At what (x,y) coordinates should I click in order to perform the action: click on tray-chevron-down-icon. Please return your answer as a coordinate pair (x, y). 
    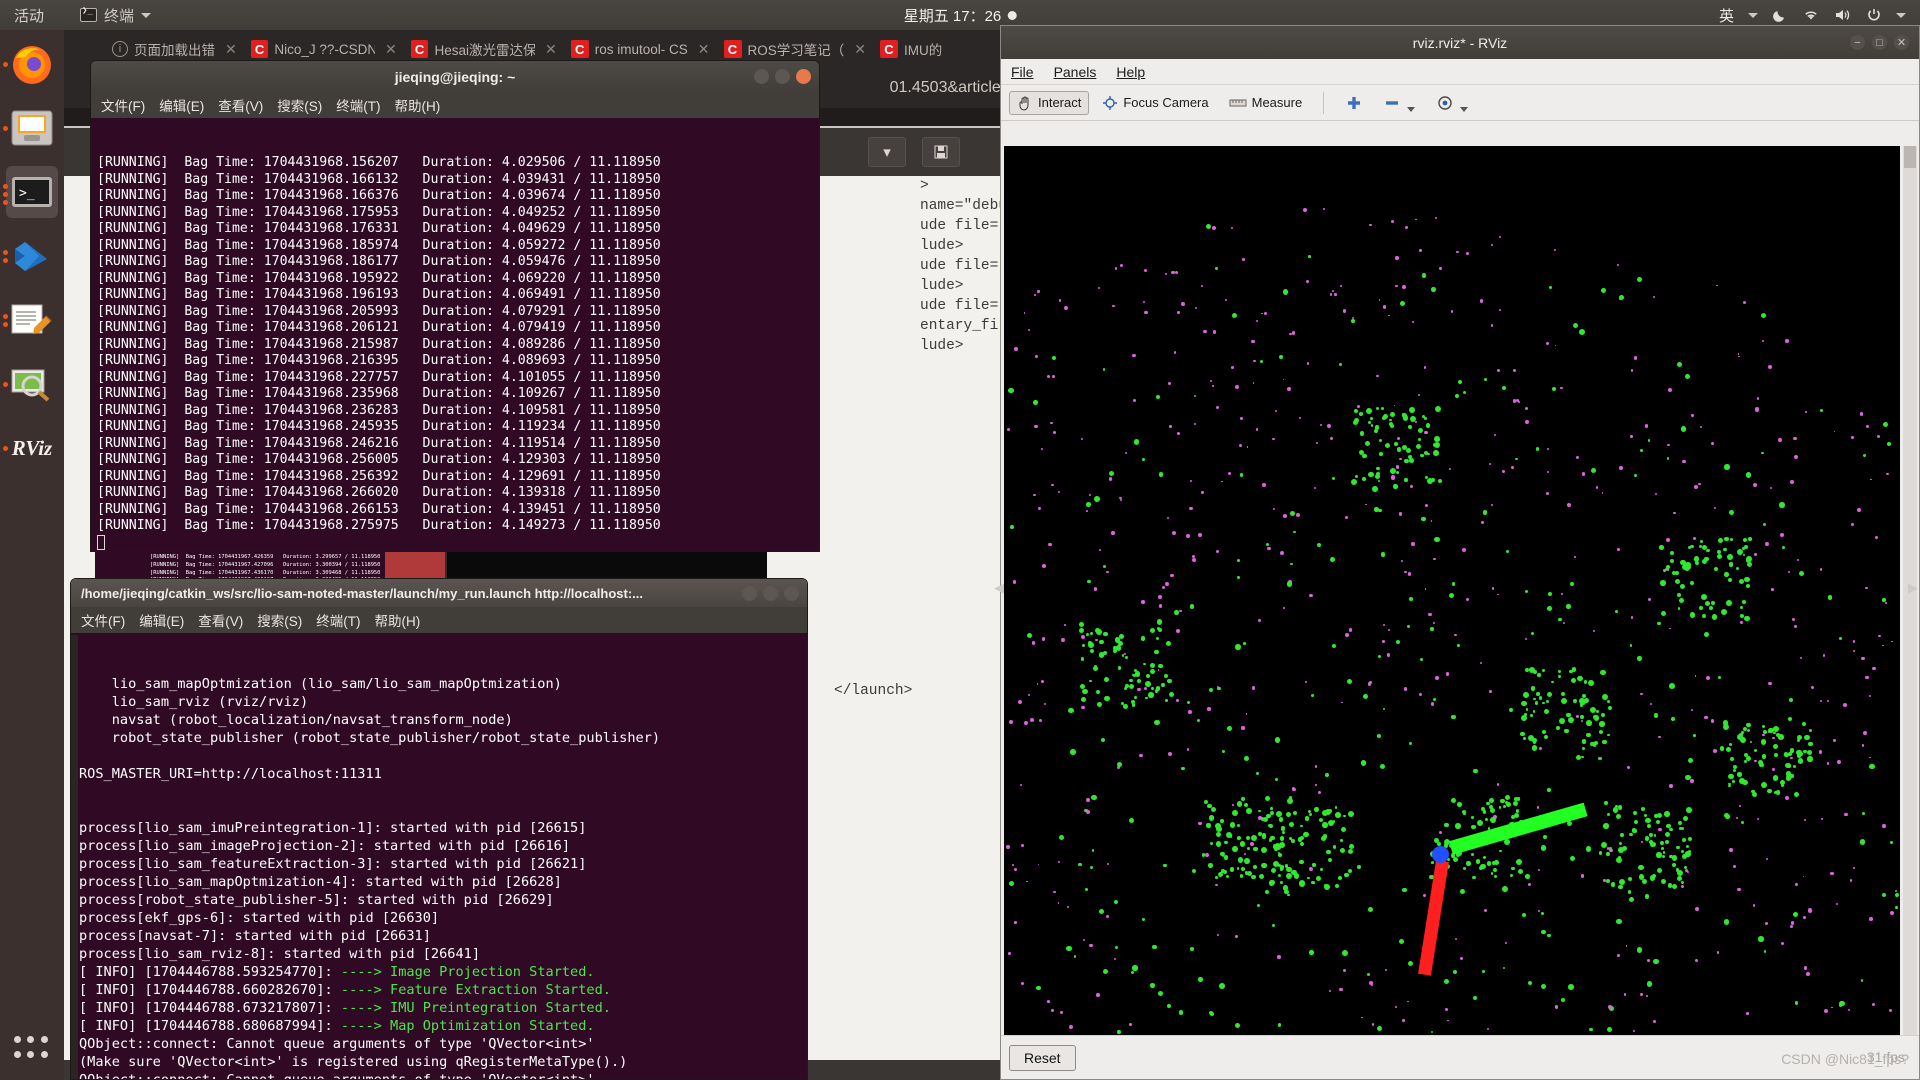
    Looking at the image, I should click on (1901, 15).